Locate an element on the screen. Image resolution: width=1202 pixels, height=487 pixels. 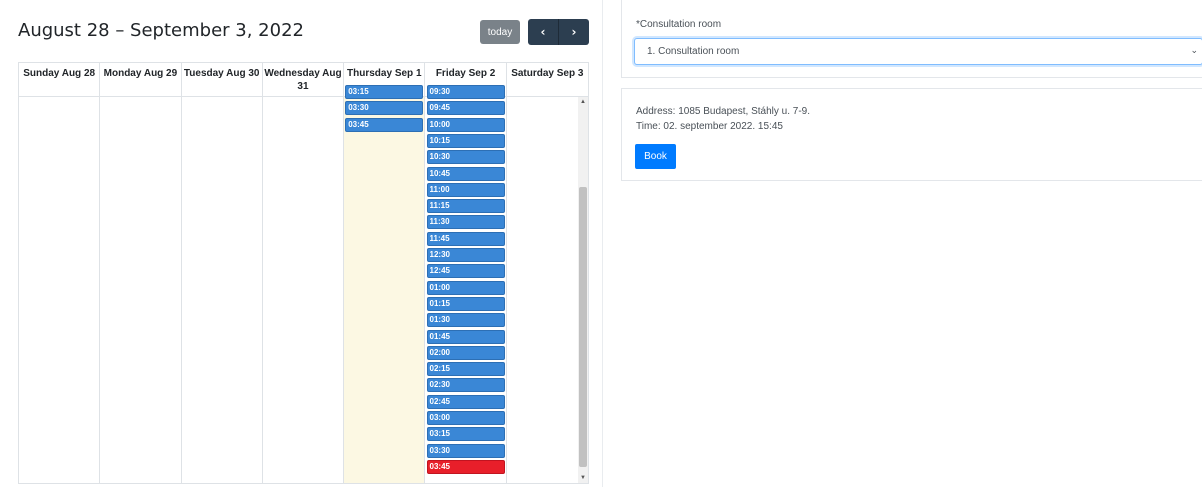
friday-slot: 03:30 is located at coordinates (465, 450).